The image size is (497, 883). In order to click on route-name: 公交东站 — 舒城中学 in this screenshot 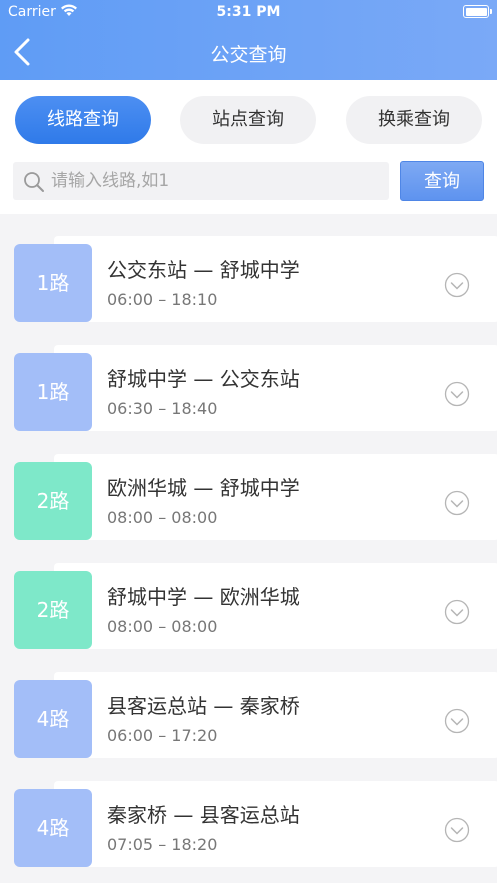, I will do `click(203, 270)`.